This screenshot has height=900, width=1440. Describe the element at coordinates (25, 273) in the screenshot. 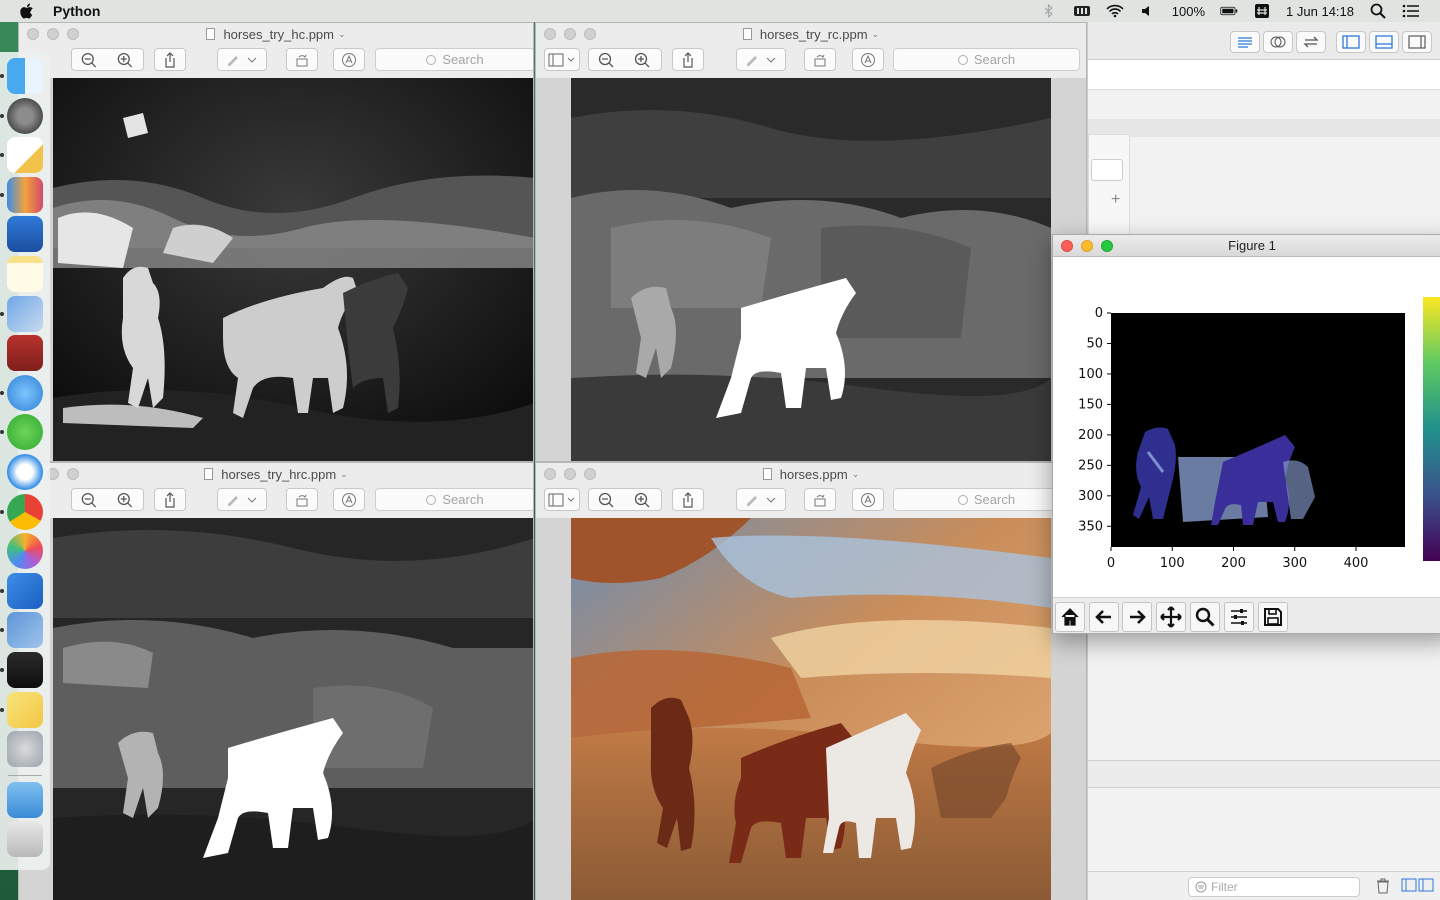

I see `dock-notes-icon` at that location.